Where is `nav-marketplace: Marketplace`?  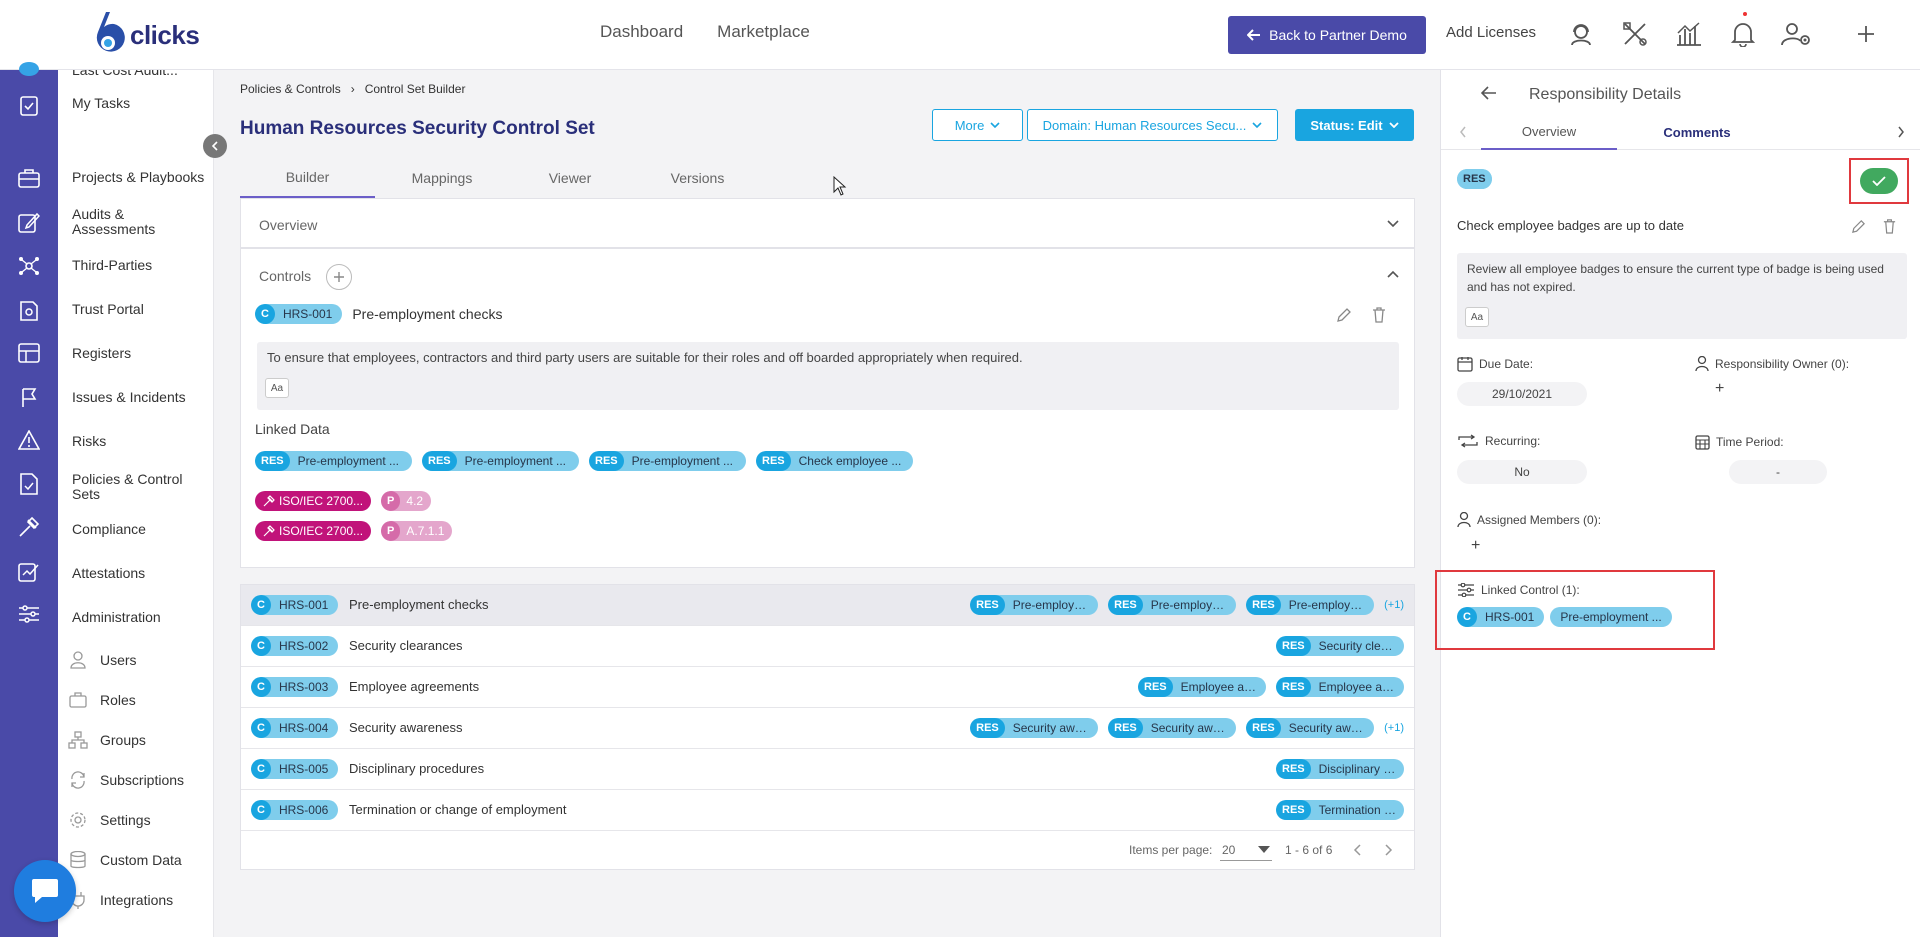 nav-marketplace: Marketplace is located at coordinates (763, 32).